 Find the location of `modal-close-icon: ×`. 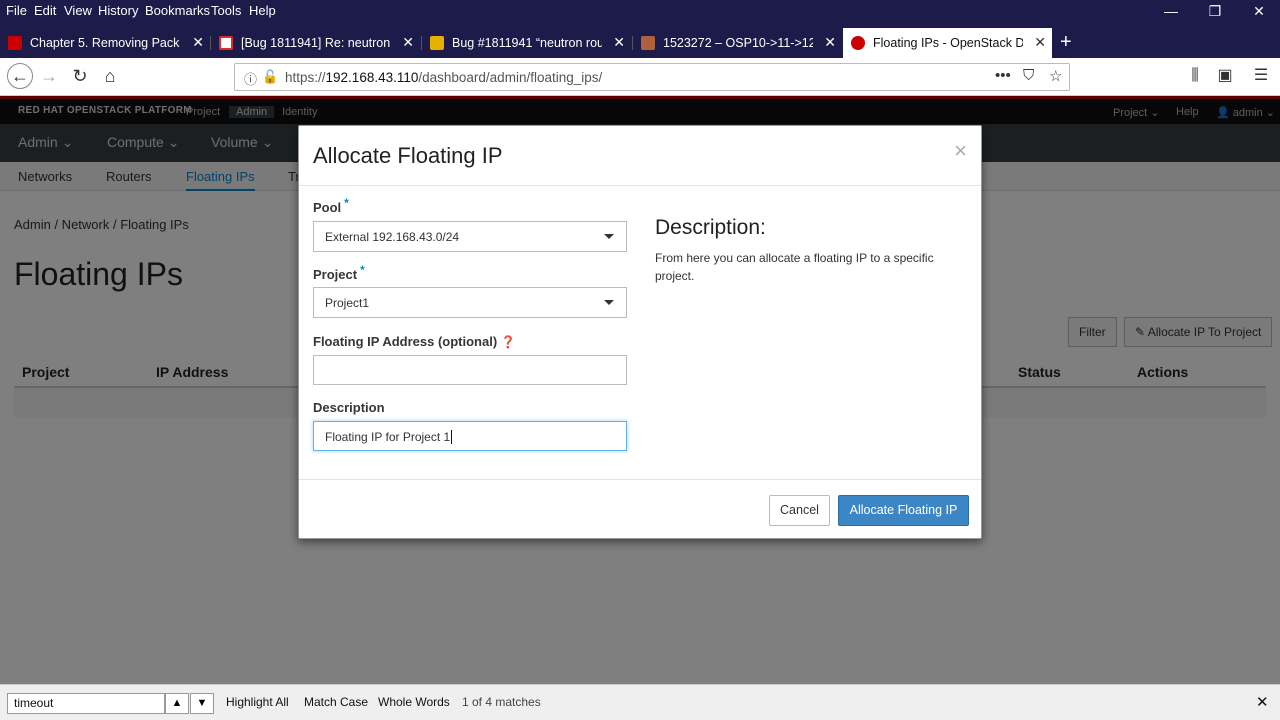

modal-close-icon: × is located at coordinates (960, 151).